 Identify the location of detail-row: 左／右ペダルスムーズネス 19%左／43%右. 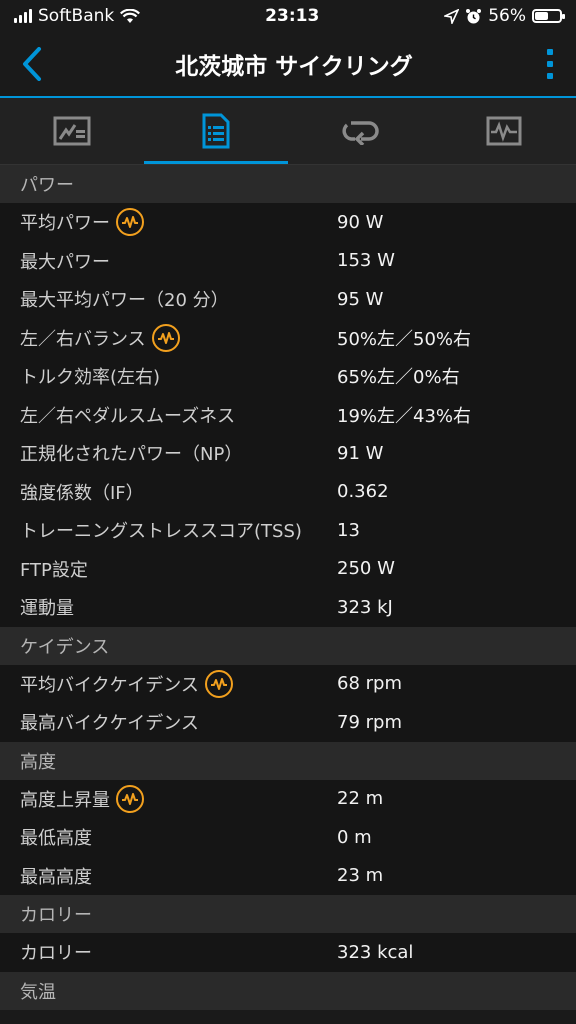
(288, 414).